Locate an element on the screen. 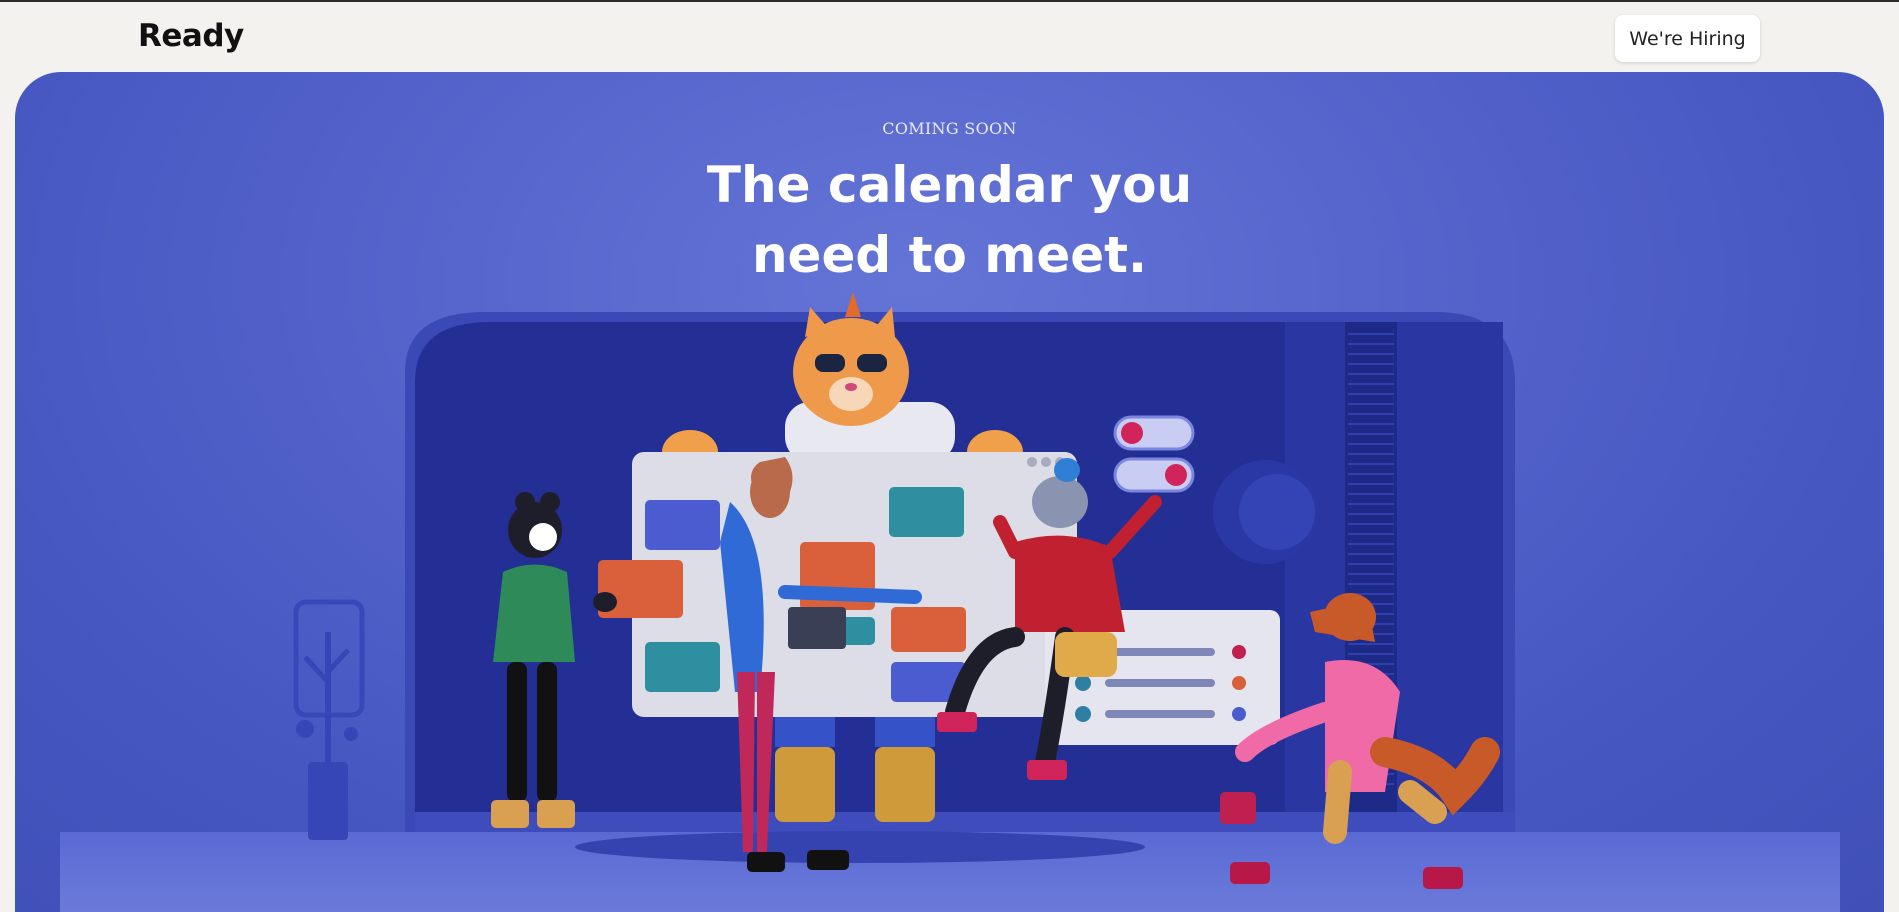 This screenshot has height=912, width=1899. headline-line-1: The calendar you is located at coordinates (949, 185).